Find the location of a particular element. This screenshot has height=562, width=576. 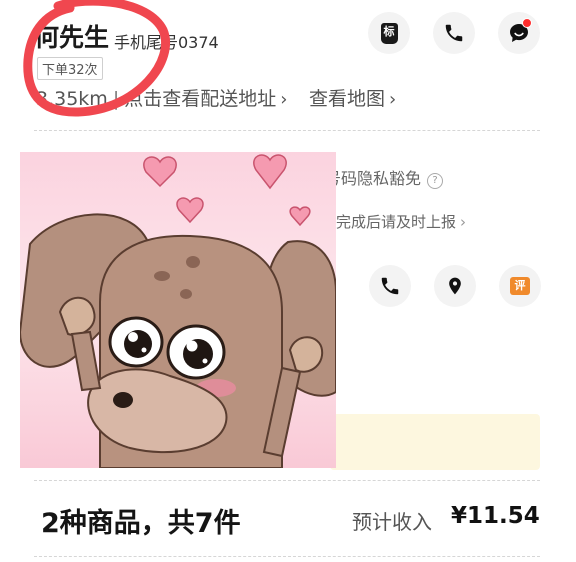

tag-button: 标 is located at coordinates (389, 33).